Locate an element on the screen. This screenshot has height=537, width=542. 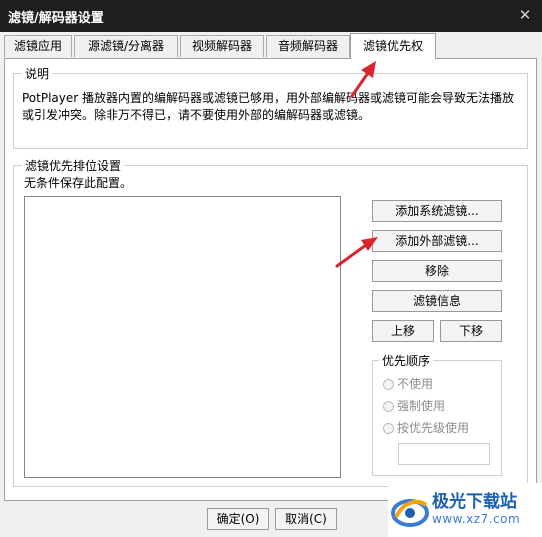
tab-audio-decoder: 音频解码器 is located at coordinates (308, 46).